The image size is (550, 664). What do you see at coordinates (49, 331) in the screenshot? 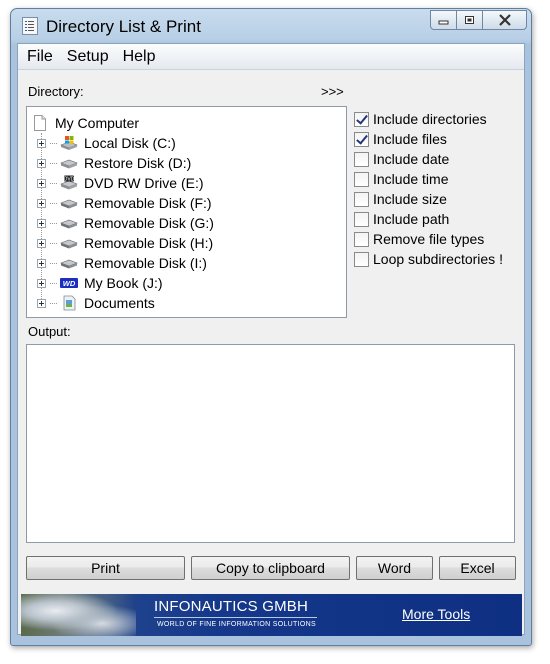
I see `output-label: Output:` at bounding box center [49, 331].